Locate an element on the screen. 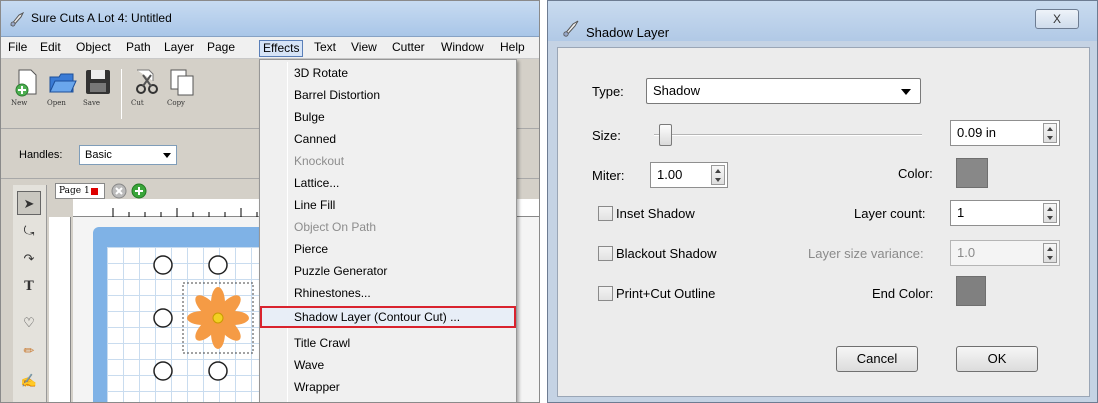 This screenshot has height=403, width=1098. blackout-shadow-label: Blackout Shadow is located at coordinates (666, 253).